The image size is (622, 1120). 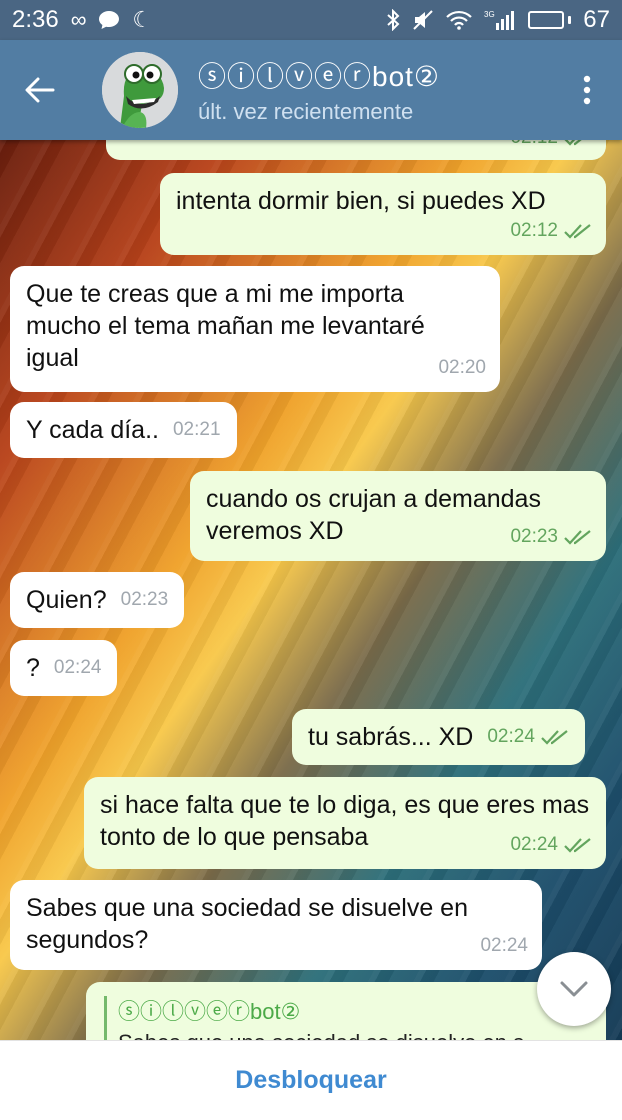 I want to click on back-arrow-icon, so click(x=40, y=90).